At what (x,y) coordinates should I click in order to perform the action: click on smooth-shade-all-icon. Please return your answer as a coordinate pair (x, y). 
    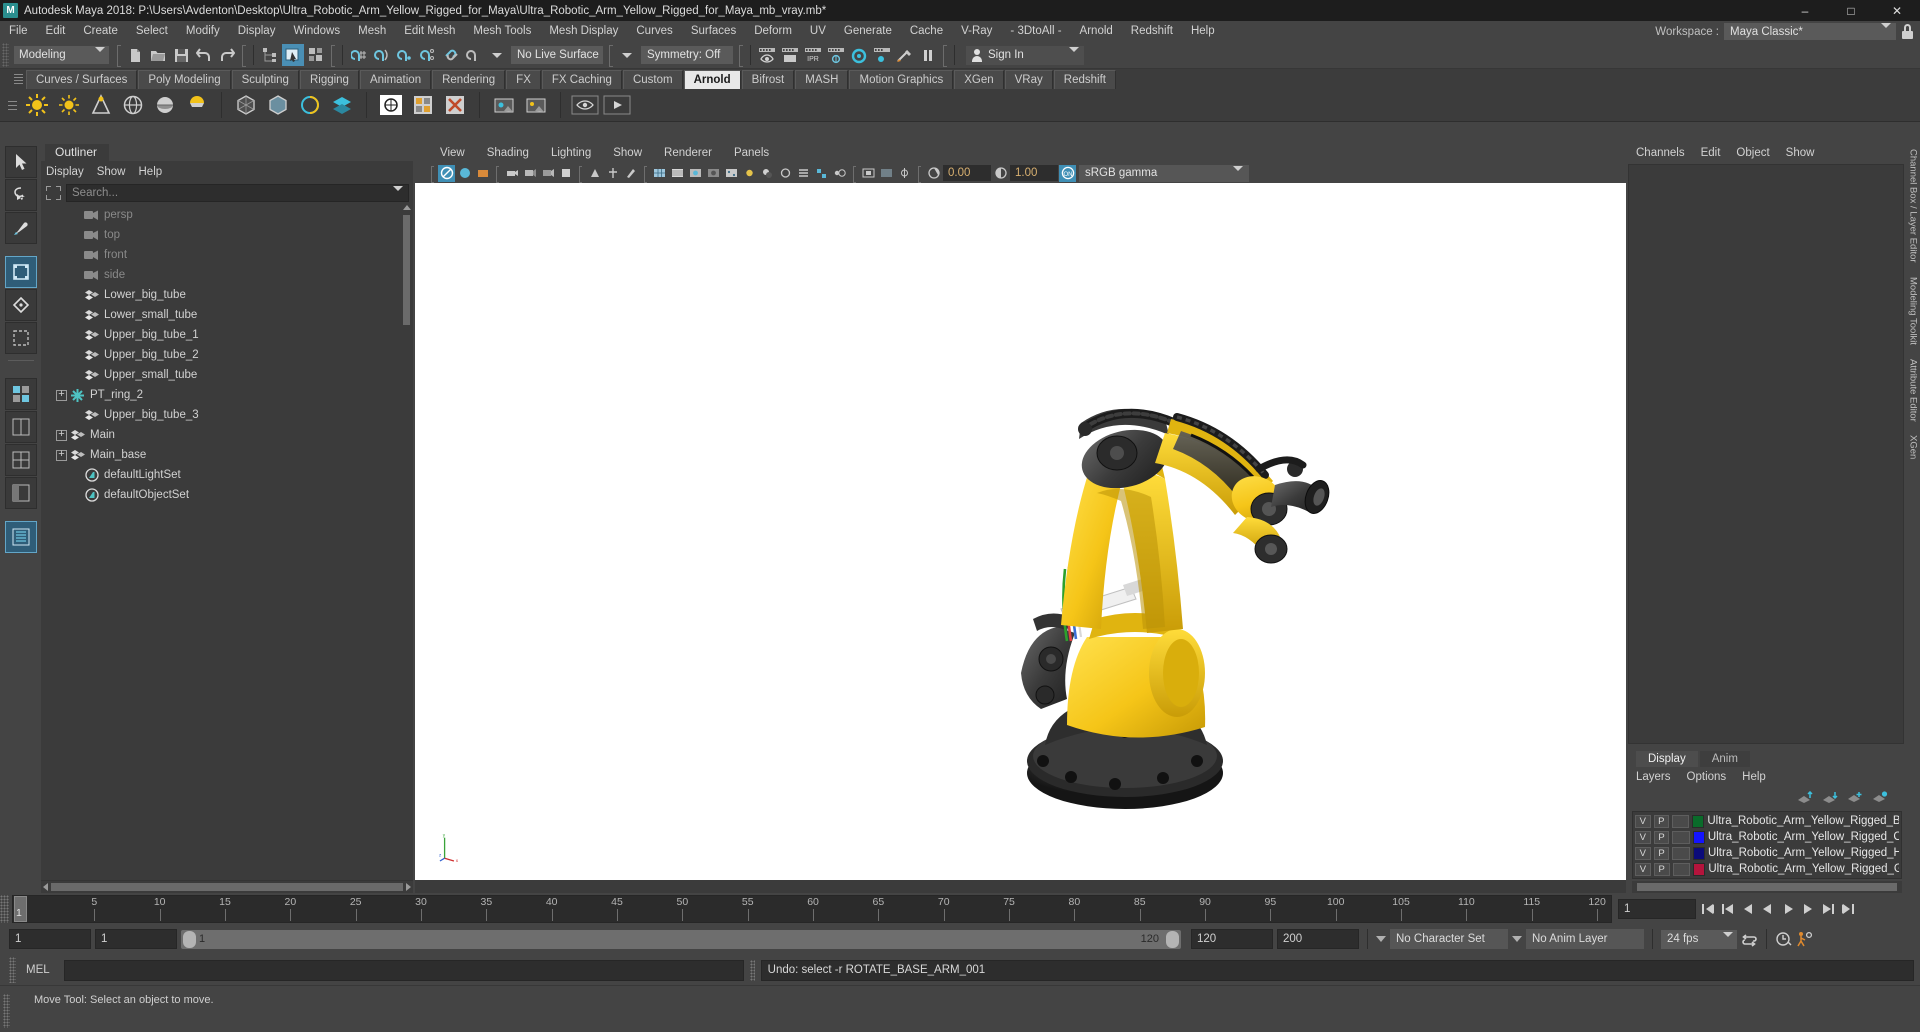
    Looking at the image, I should click on (677, 173).